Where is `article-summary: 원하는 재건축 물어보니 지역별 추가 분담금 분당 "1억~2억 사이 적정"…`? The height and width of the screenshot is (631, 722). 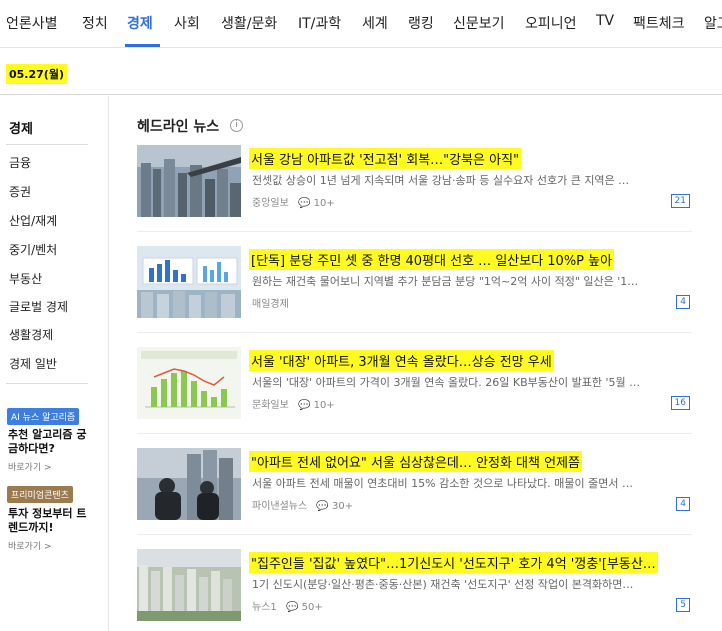 article-summary: 원하는 재건축 물어보니 지역별 추가 분담금 분당 "1억~2억 사이 적정"… is located at coordinates (471, 281).